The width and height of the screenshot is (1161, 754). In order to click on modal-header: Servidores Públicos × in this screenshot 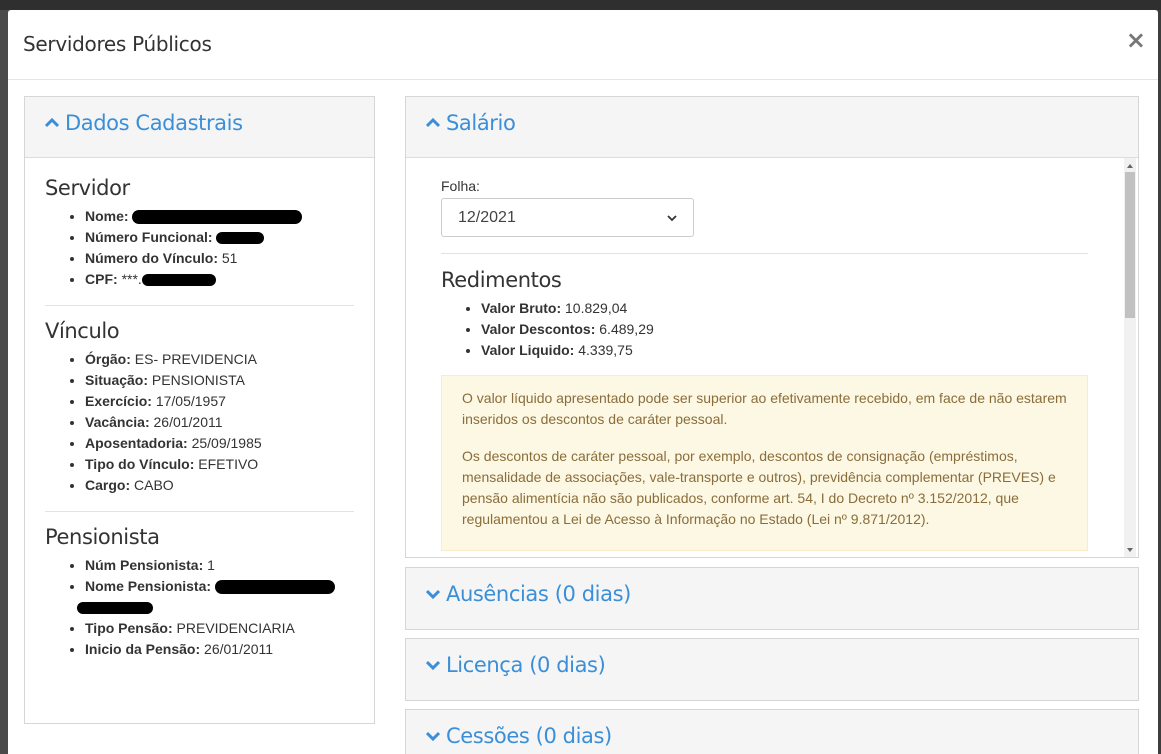, I will do `click(583, 45)`.